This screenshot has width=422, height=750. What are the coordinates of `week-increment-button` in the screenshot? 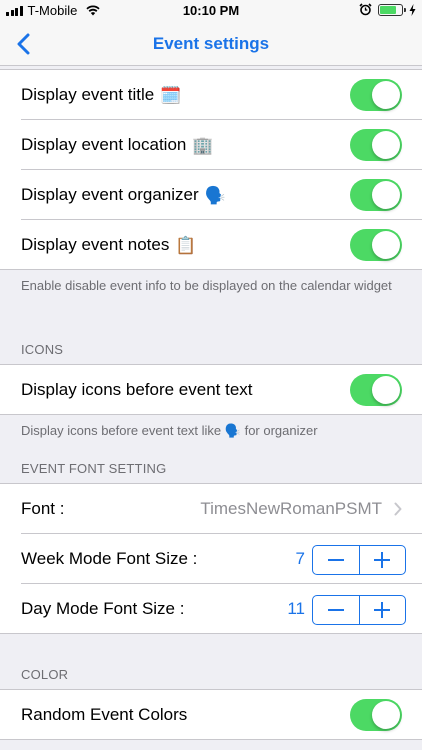 It's located at (383, 560).